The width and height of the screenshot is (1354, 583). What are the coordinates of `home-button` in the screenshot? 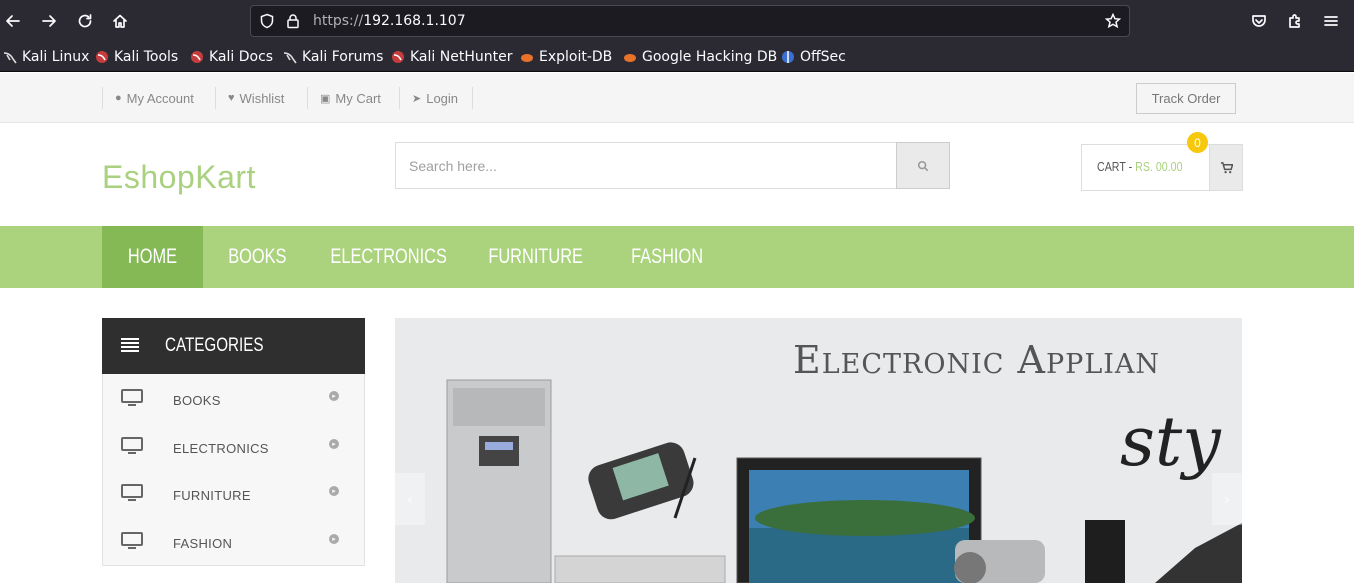 It's located at (120, 21).